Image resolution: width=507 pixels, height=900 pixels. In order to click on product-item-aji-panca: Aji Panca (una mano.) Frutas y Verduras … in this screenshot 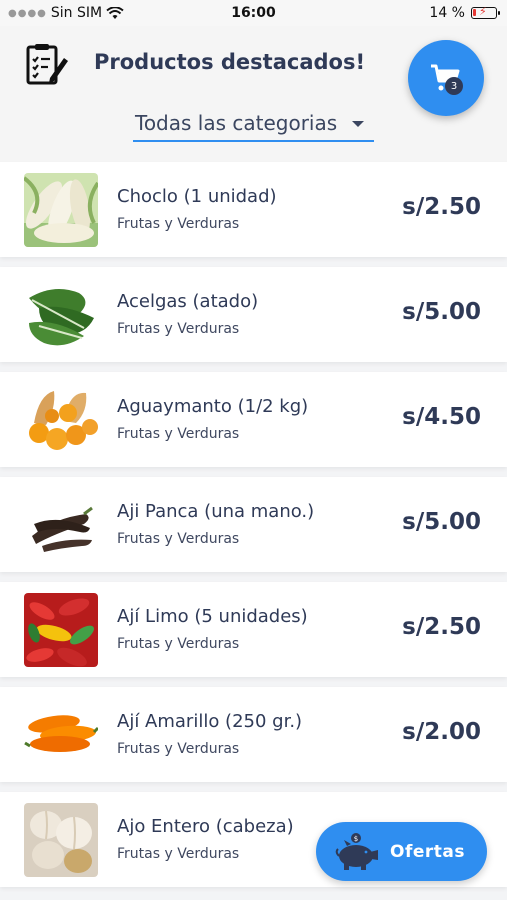, I will do `click(253, 524)`.